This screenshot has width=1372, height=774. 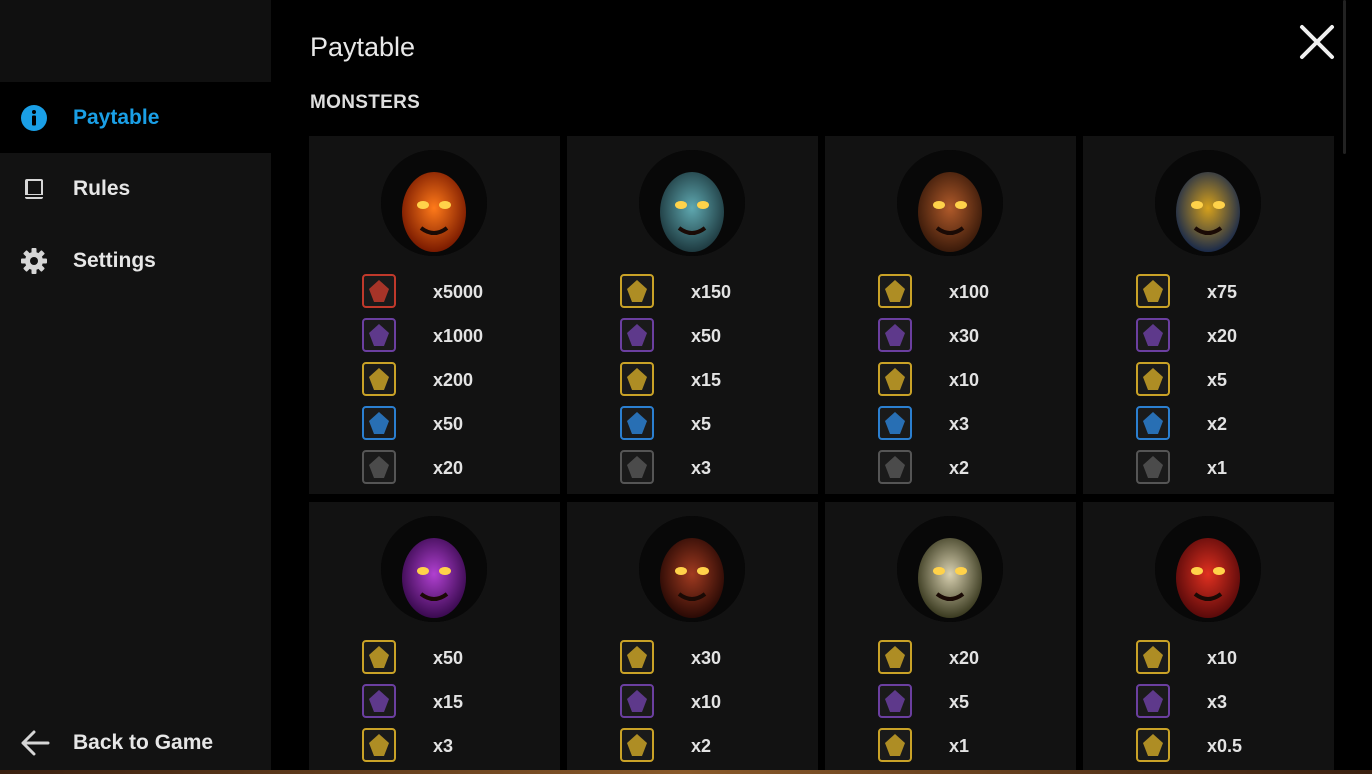 What do you see at coordinates (895, 657) in the screenshot?
I see `white-fish-icon` at bounding box center [895, 657].